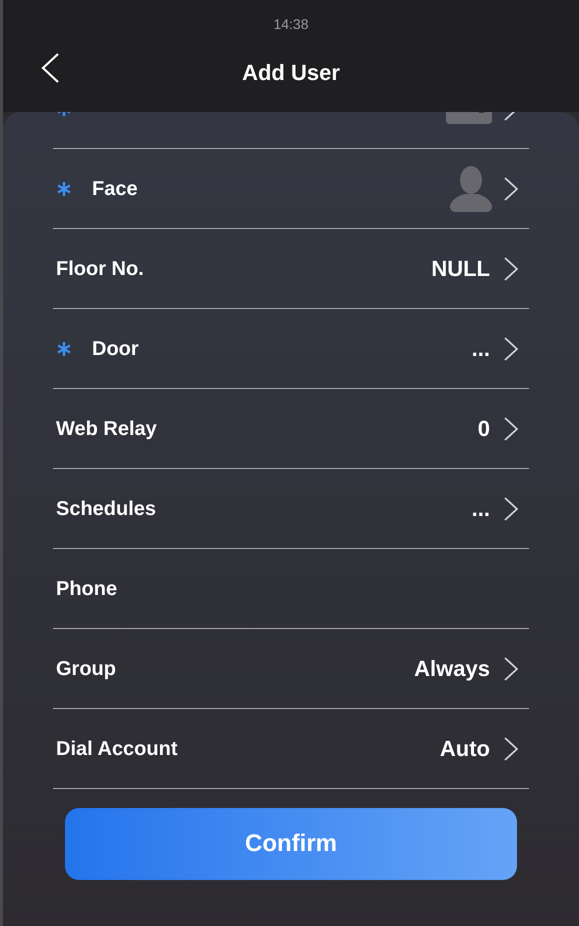  I want to click on row-label: Floor No., so click(100, 269).